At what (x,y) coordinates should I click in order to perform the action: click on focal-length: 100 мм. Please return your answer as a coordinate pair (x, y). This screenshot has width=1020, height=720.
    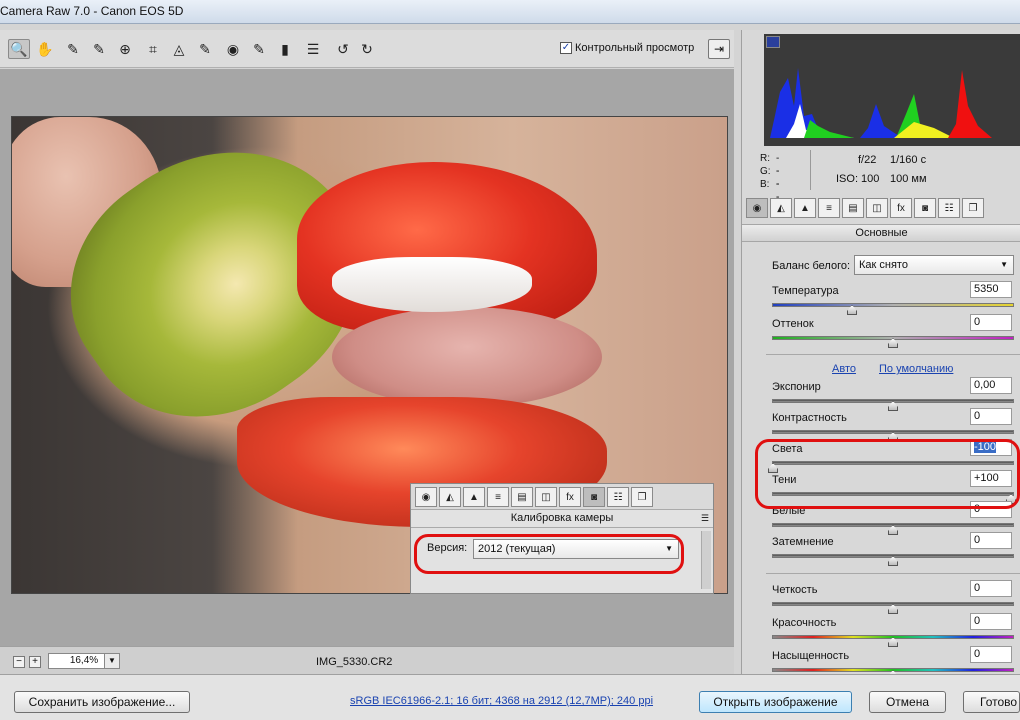
    Looking at the image, I should click on (908, 179).